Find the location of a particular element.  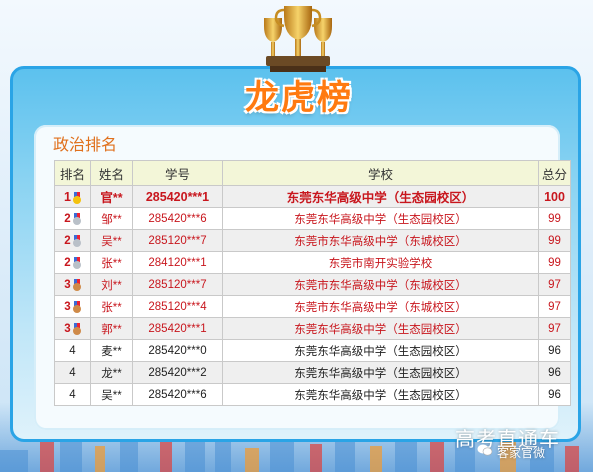

banner-title: 龙虎榜 is located at coordinates (299, 98).